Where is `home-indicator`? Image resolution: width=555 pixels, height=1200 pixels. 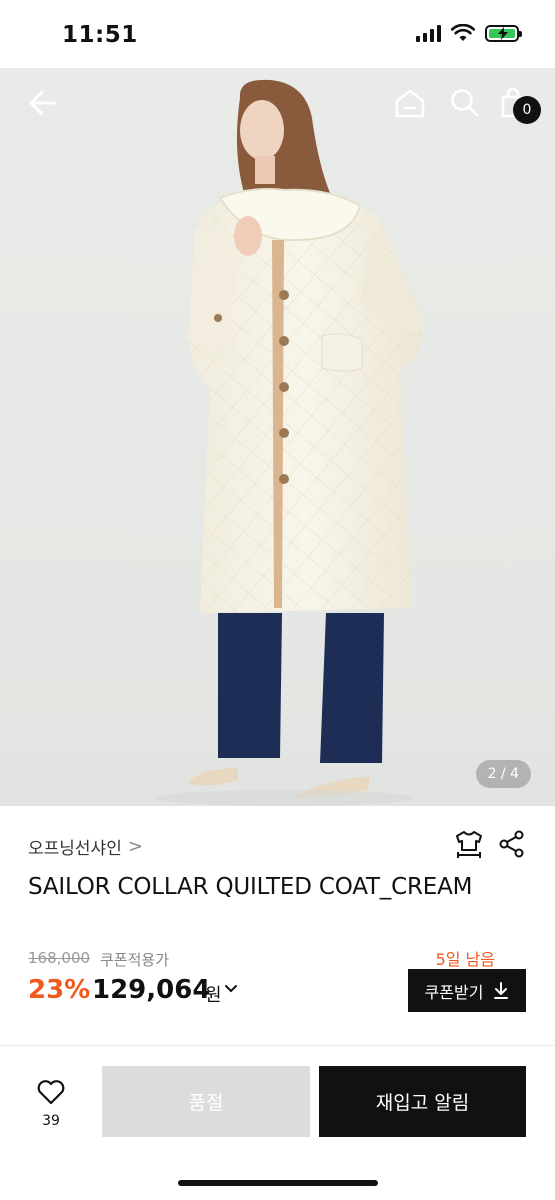 home-indicator is located at coordinates (278, 1183).